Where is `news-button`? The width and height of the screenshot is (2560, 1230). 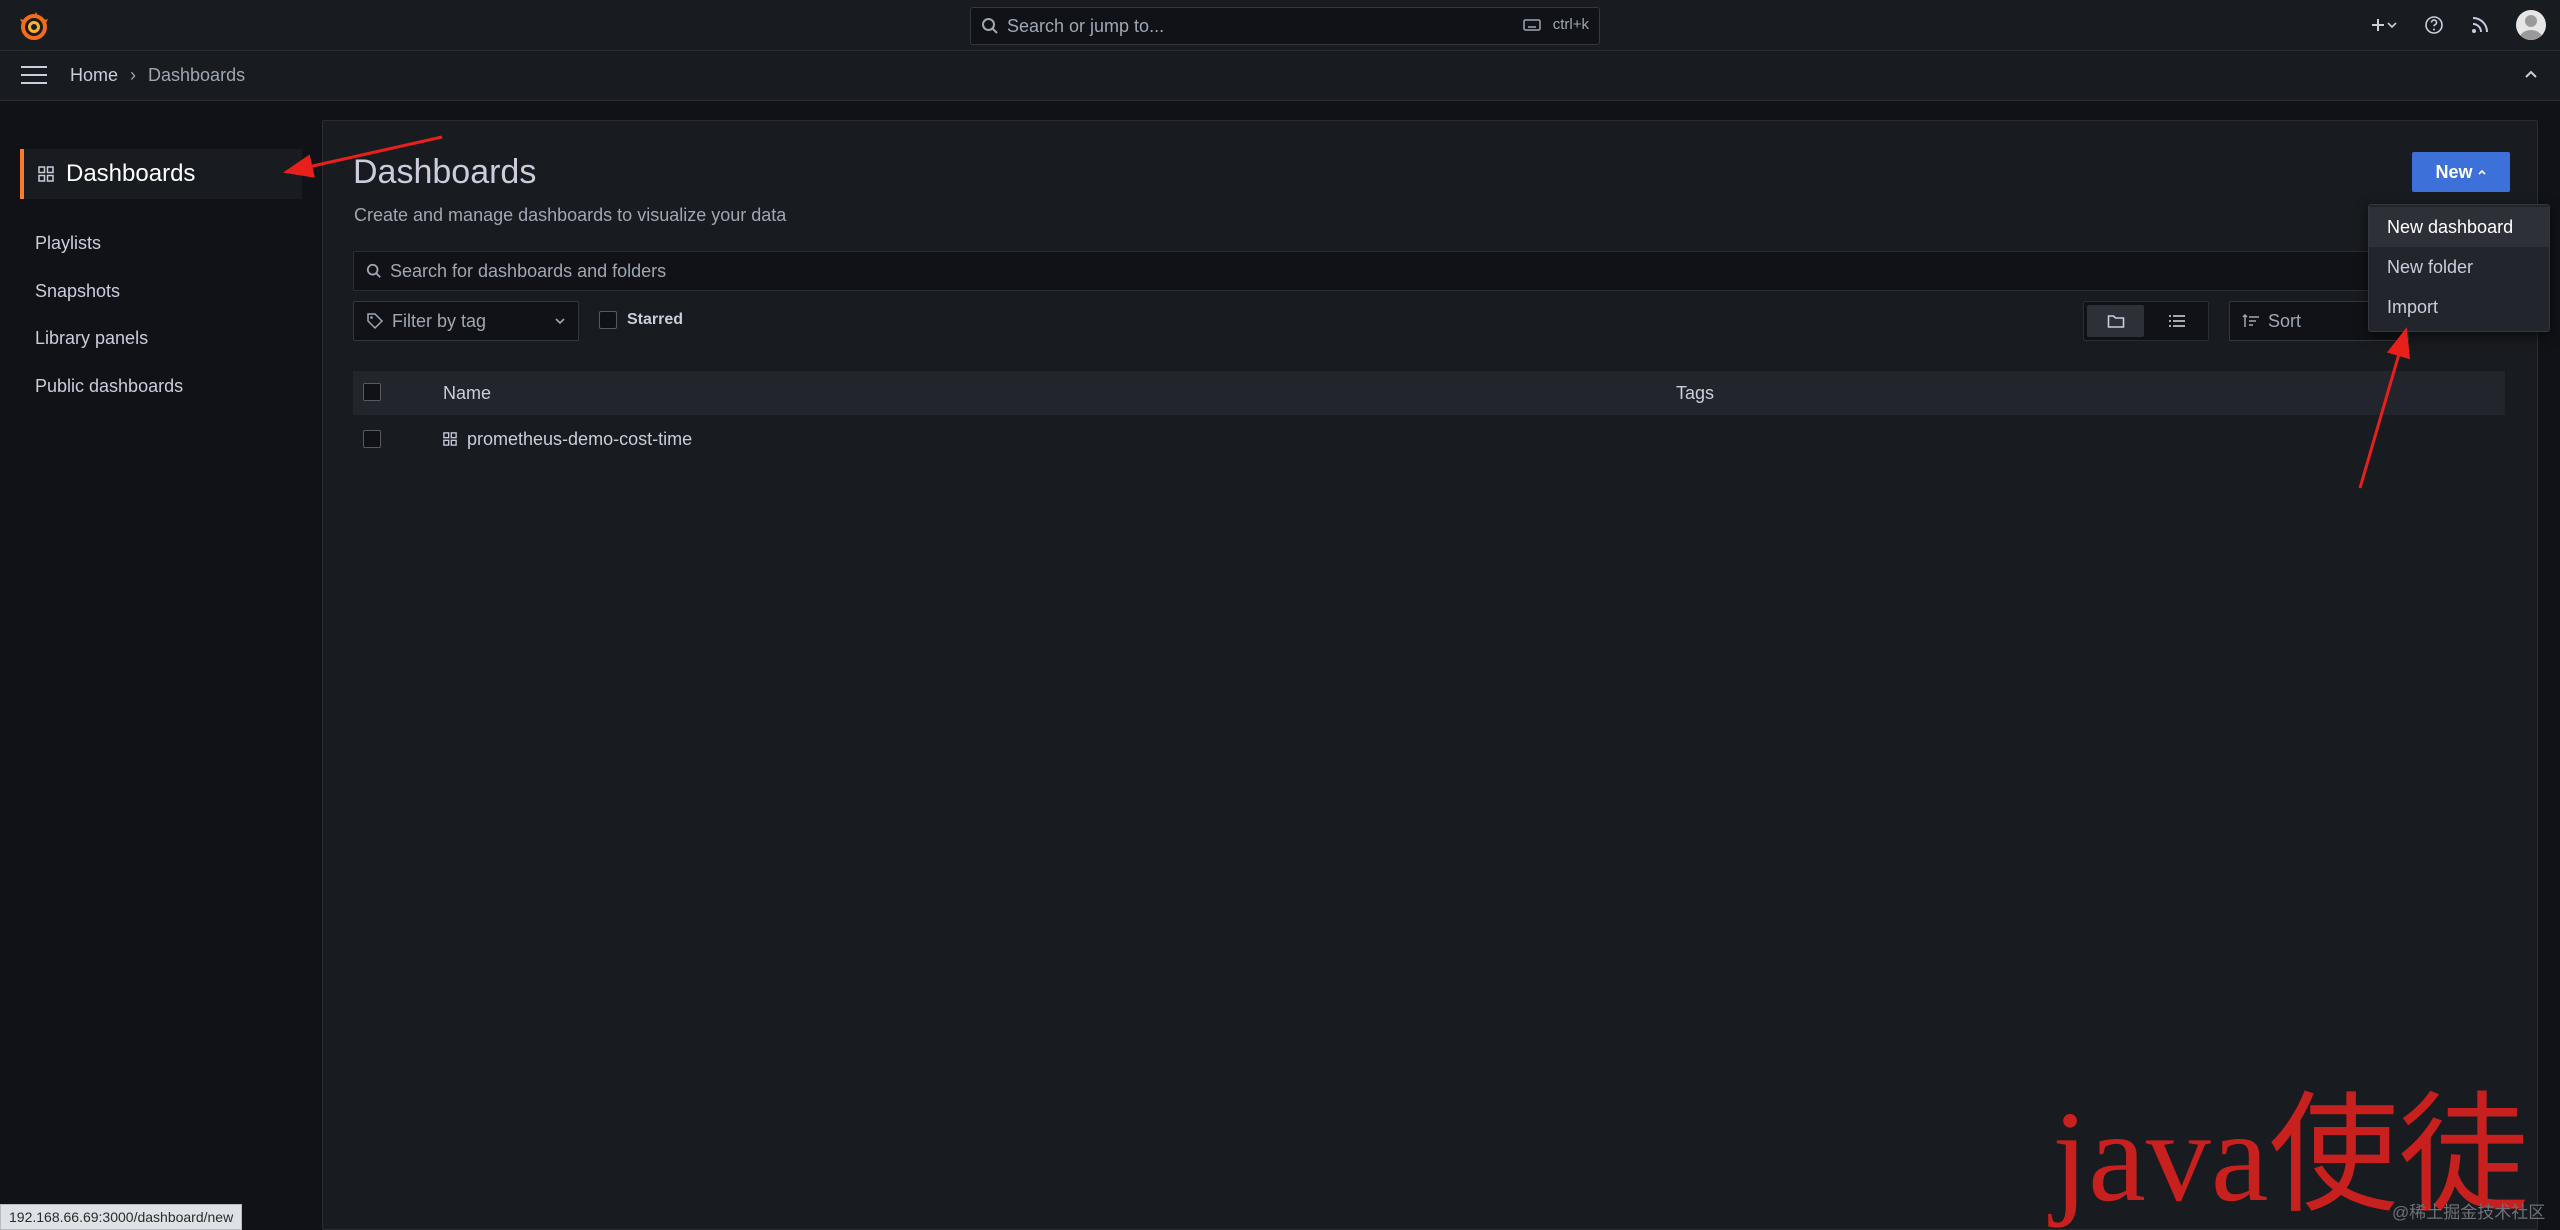 news-button is located at coordinates (2480, 25).